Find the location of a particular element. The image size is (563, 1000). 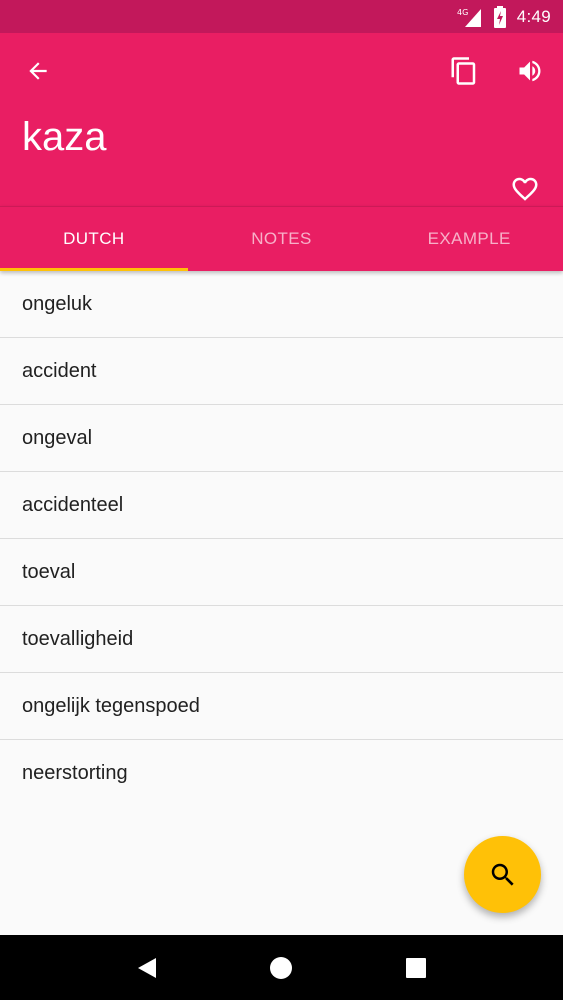

nav-home-button is located at coordinates (281, 968).